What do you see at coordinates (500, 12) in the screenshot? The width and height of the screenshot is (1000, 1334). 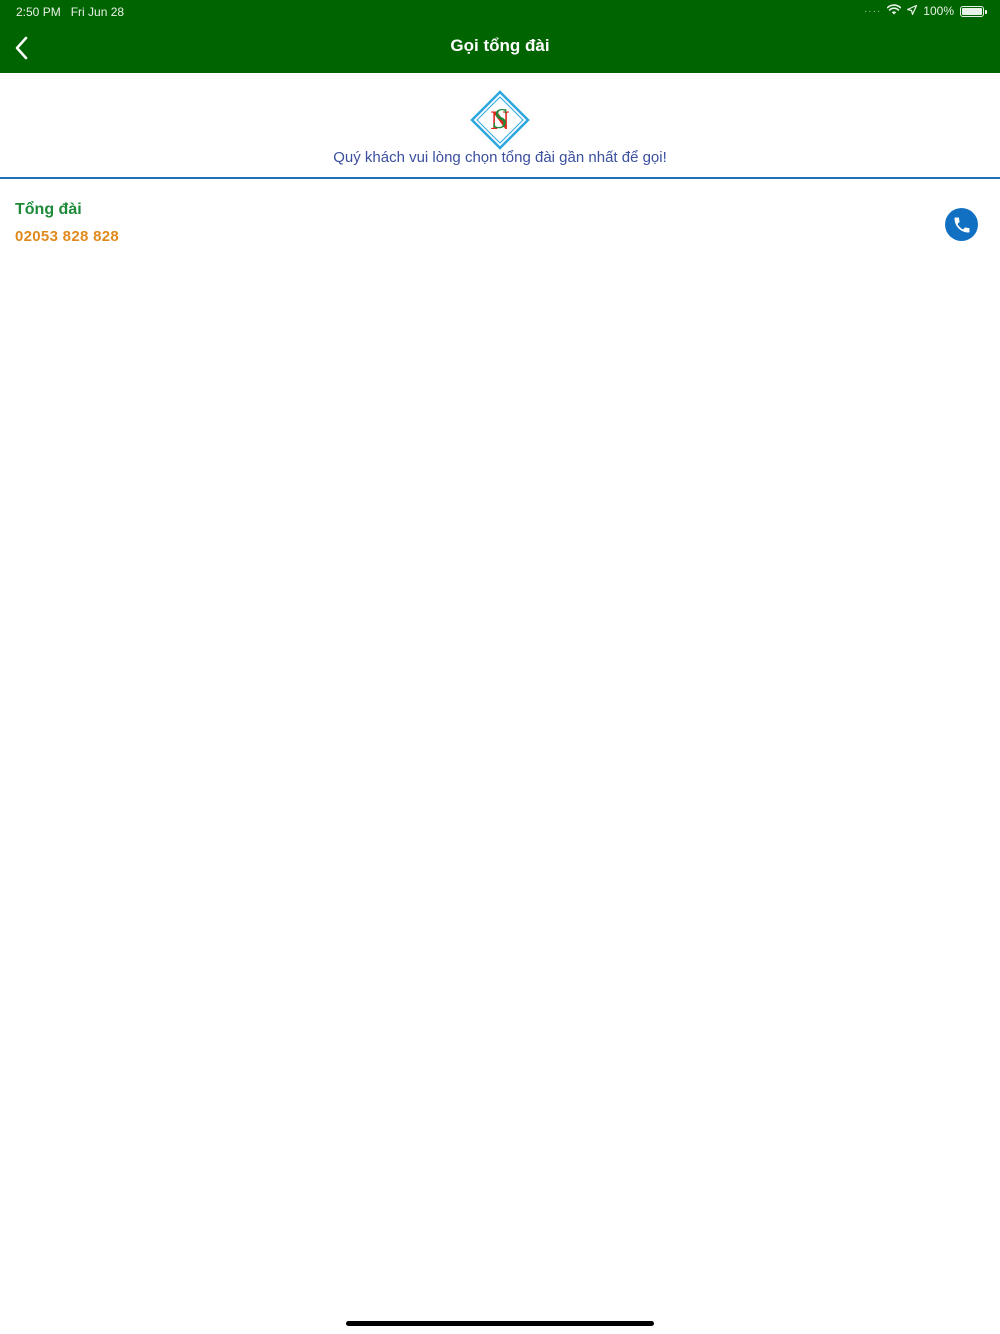 I see `status-bar: 2:50 PM Fri Jun 28 ···· 100%` at bounding box center [500, 12].